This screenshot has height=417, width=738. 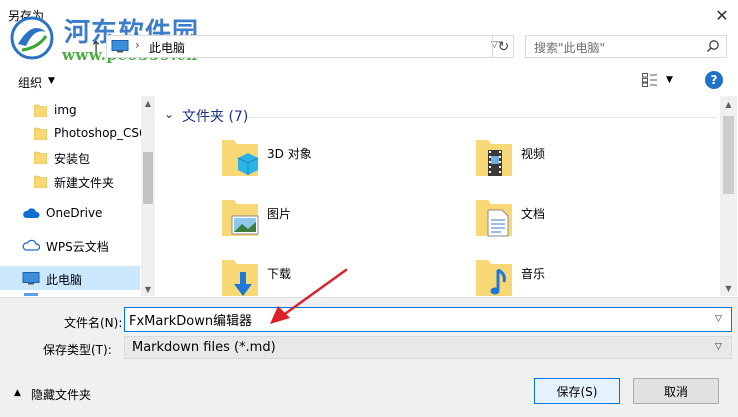 What do you see at coordinates (533, 274) in the screenshot?
I see `folder-label: 音乐` at bounding box center [533, 274].